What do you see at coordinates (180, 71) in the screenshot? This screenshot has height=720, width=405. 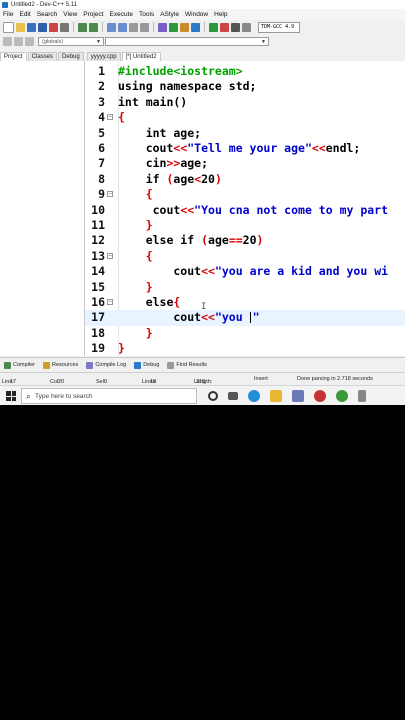 I see `code-text: #include<iostream>` at bounding box center [180, 71].